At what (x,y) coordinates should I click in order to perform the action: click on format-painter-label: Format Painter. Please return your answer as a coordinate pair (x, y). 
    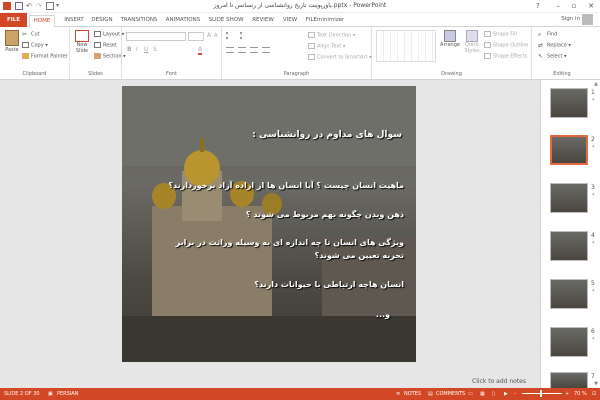
    Looking at the image, I should click on (49, 56).